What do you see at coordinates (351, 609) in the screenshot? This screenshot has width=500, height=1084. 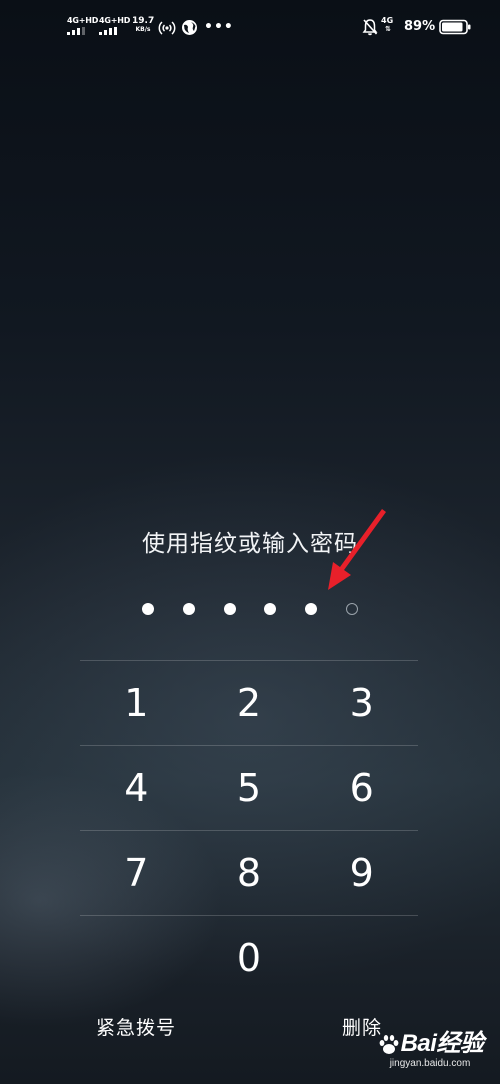 I see `pin-dot-empty` at bounding box center [351, 609].